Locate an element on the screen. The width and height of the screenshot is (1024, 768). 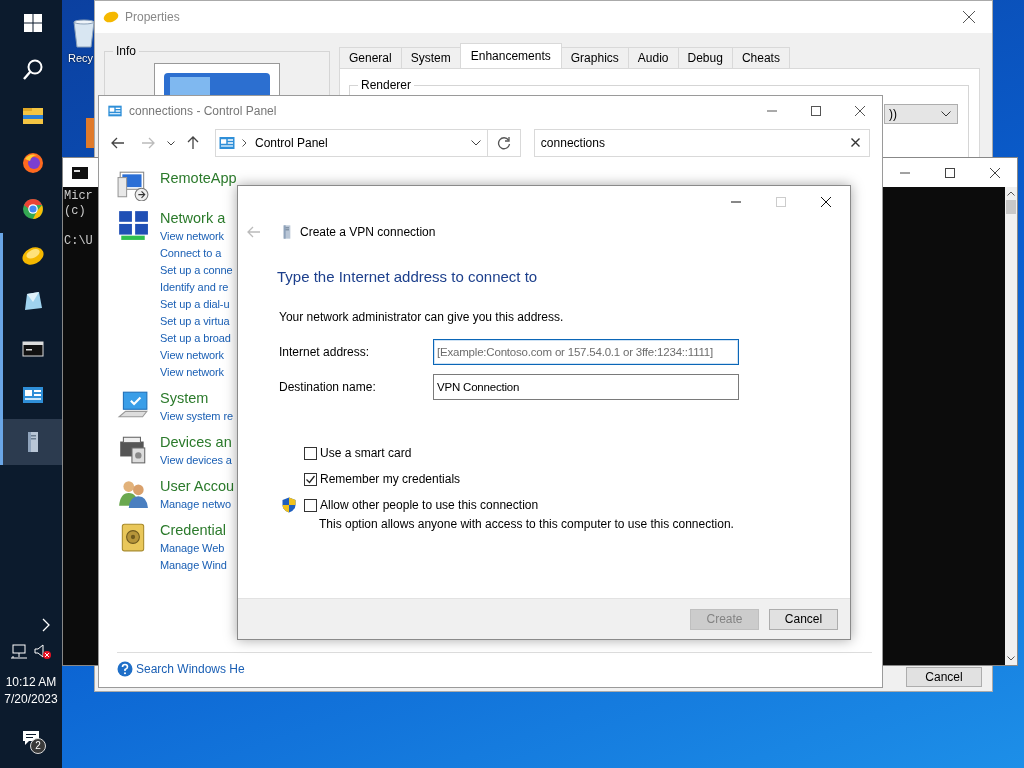
tab: System is located at coordinates (430, 57).